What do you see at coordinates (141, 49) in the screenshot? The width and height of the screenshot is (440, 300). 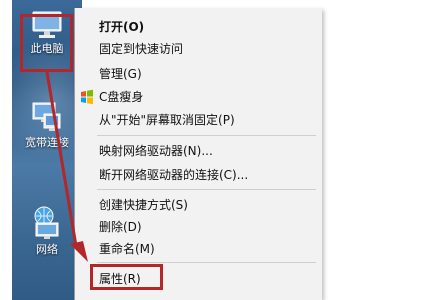 I see `menu-item-pin-quick-access: 固定到快速访问` at bounding box center [141, 49].